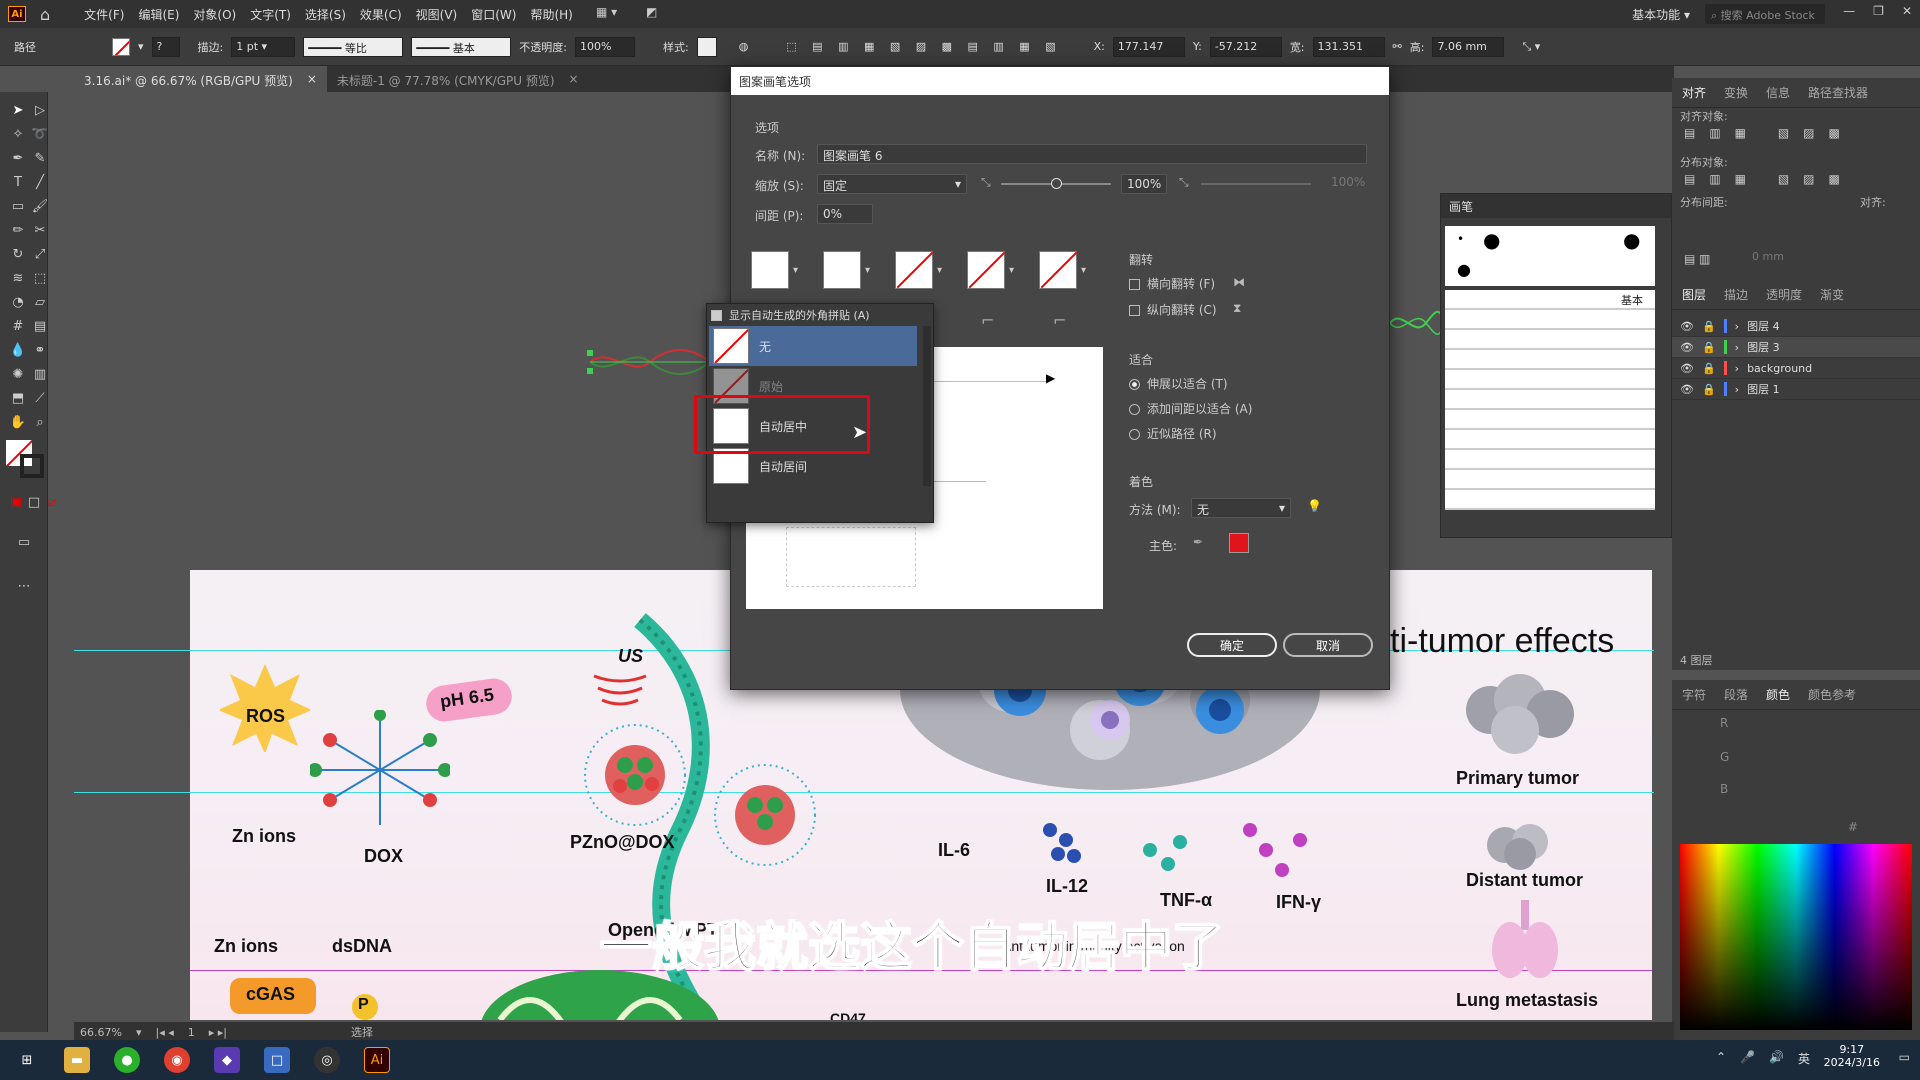 The image size is (1920, 1080). I want to click on menu-effect: 效果(C), so click(381, 14).